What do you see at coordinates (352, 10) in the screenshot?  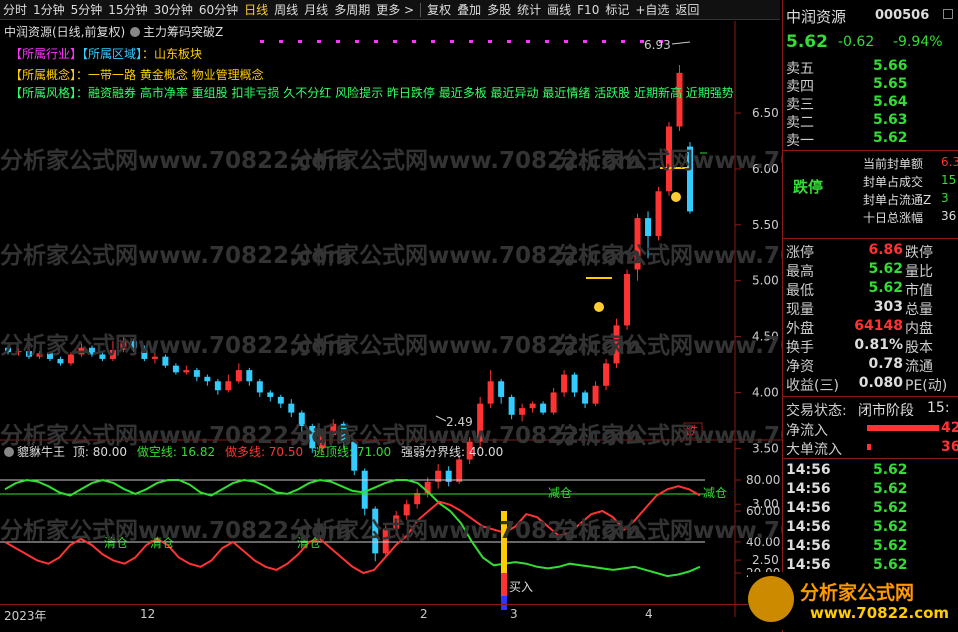 I see `toolbar-item: 多周期` at bounding box center [352, 10].